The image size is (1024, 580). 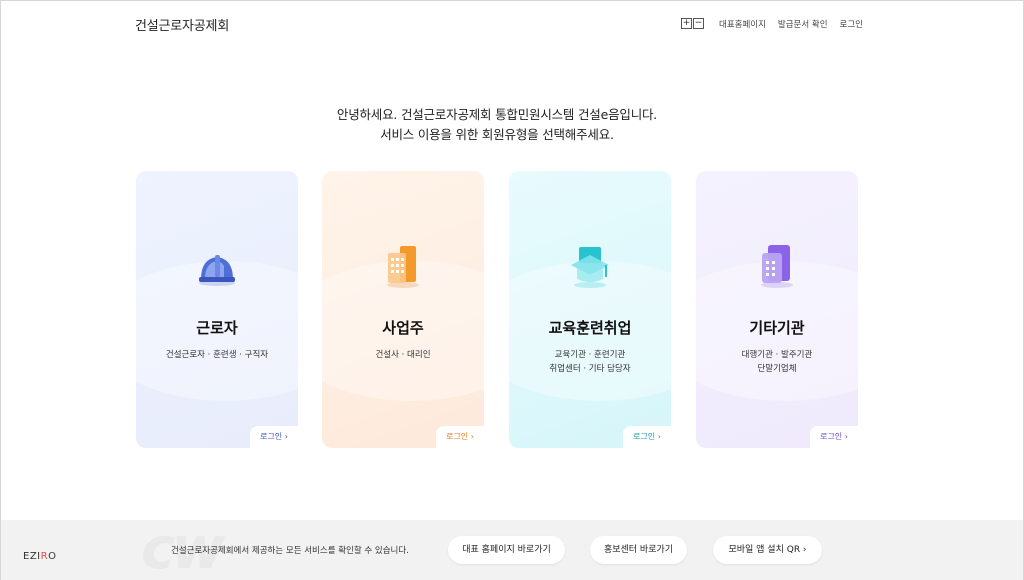 I want to click on card-title-education: 교육훈련취업, so click(x=590, y=328).